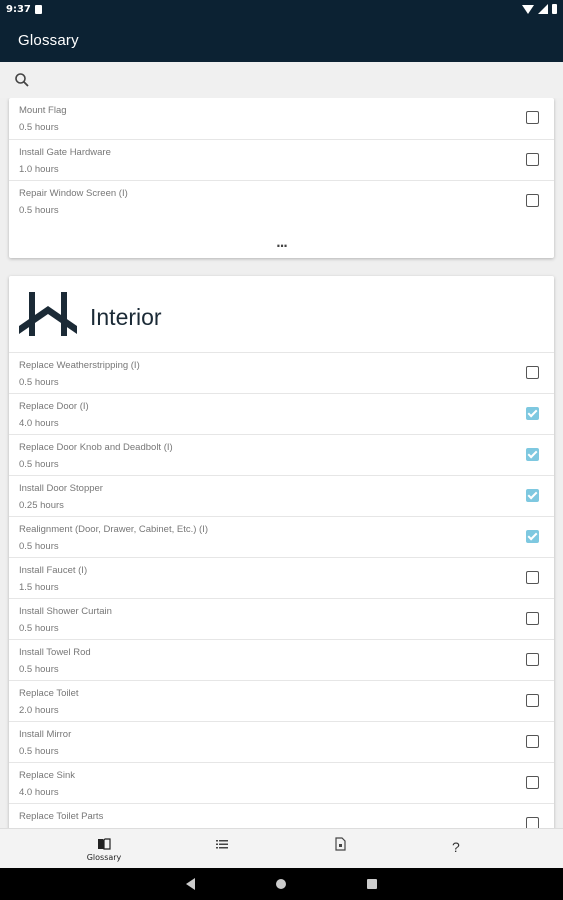 The image size is (563, 900). I want to click on list-item: Replace Sink 4.0 hours, so click(281, 782).